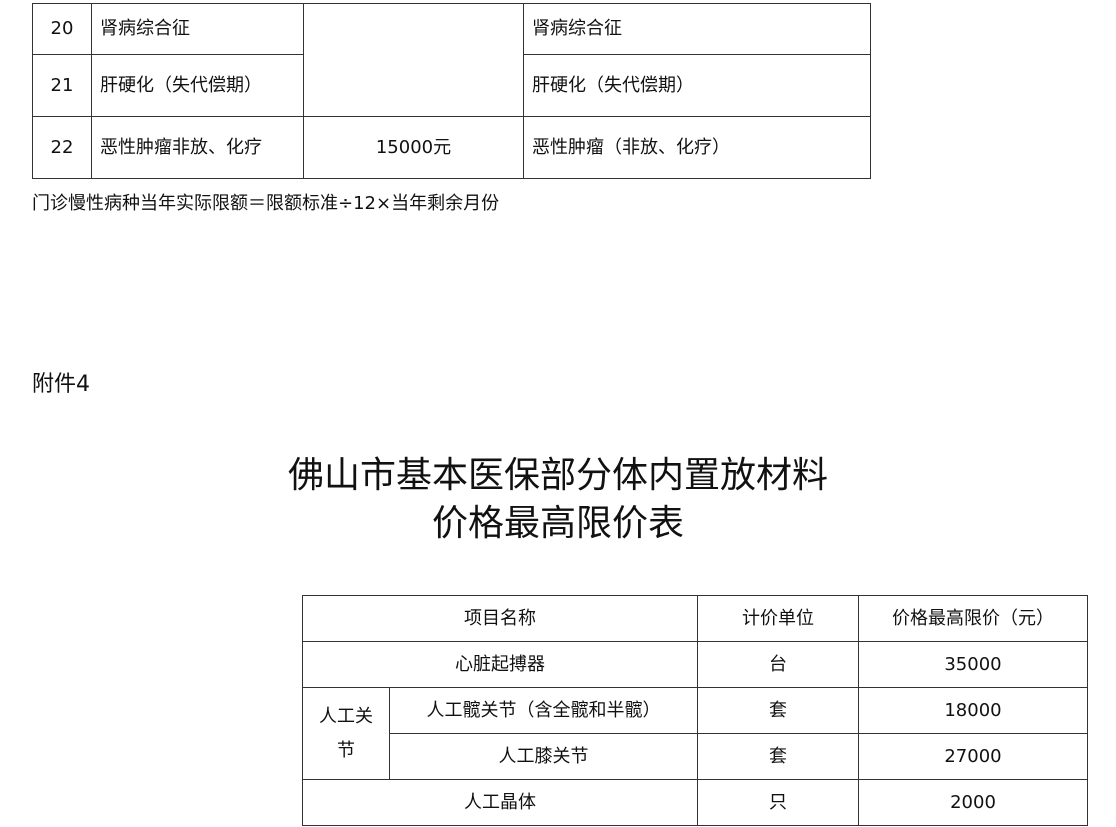 Image resolution: width=1116 pixels, height=827 pixels. What do you see at coordinates (973, 618) in the screenshot?
I see `header-price: 价格最高限价（元）` at bounding box center [973, 618].